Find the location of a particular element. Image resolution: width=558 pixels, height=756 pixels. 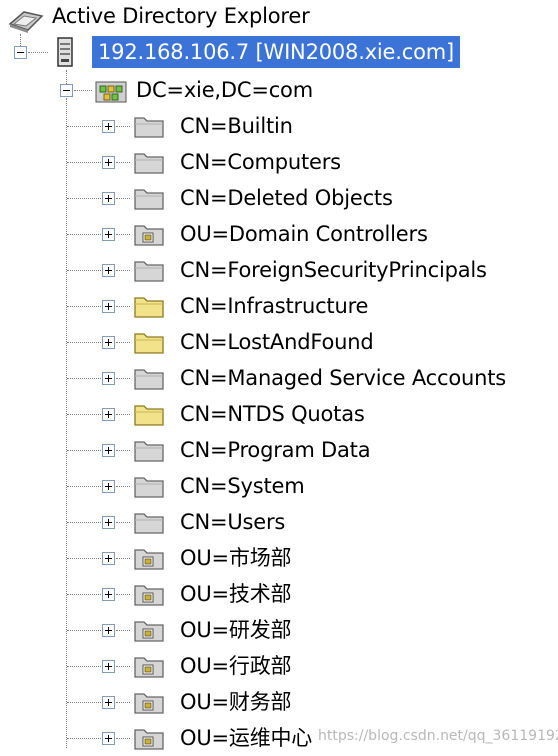

tree-item-label: OU=技术部 is located at coordinates (236, 594).